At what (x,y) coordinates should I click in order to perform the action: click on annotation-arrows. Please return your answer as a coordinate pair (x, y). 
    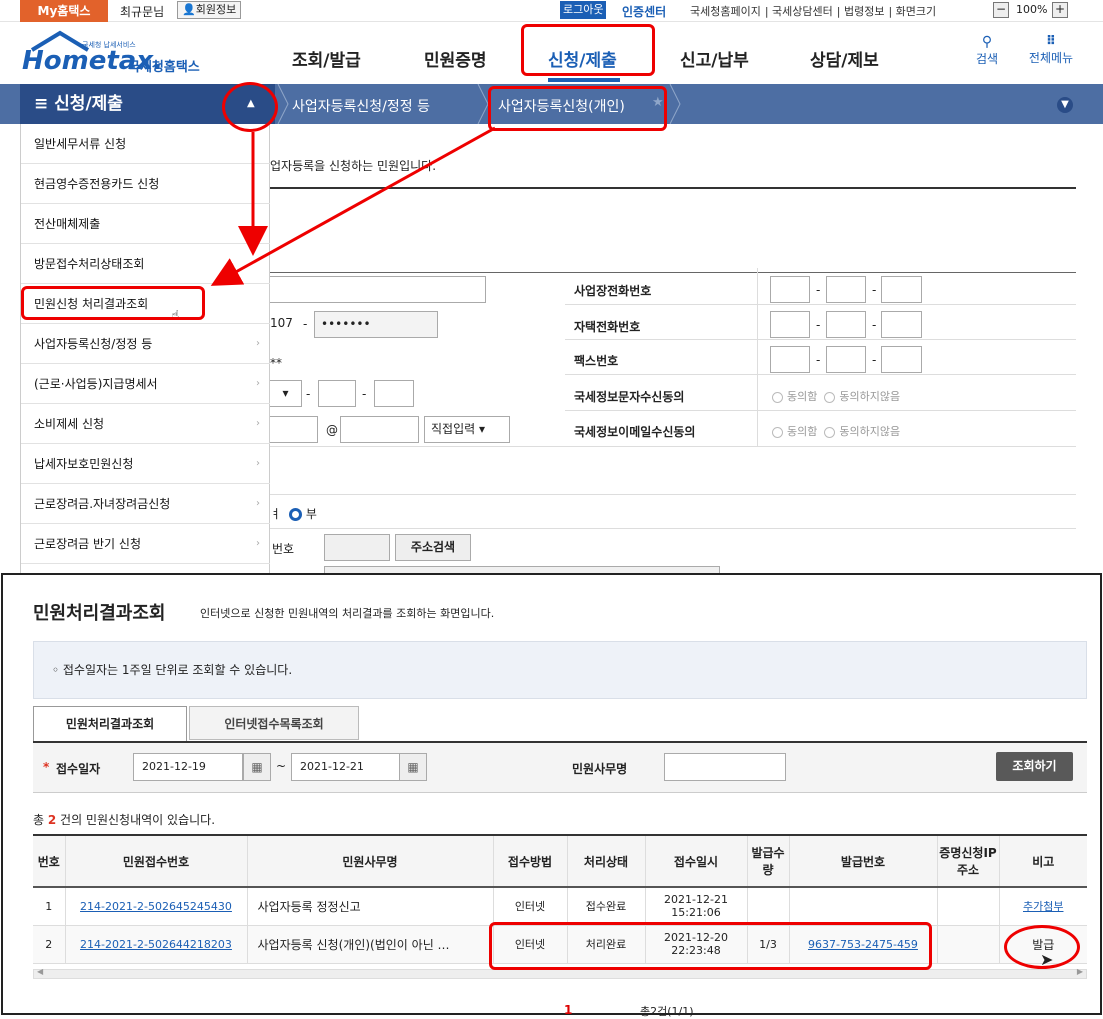
    Looking at the image, I should click on (353, 206).